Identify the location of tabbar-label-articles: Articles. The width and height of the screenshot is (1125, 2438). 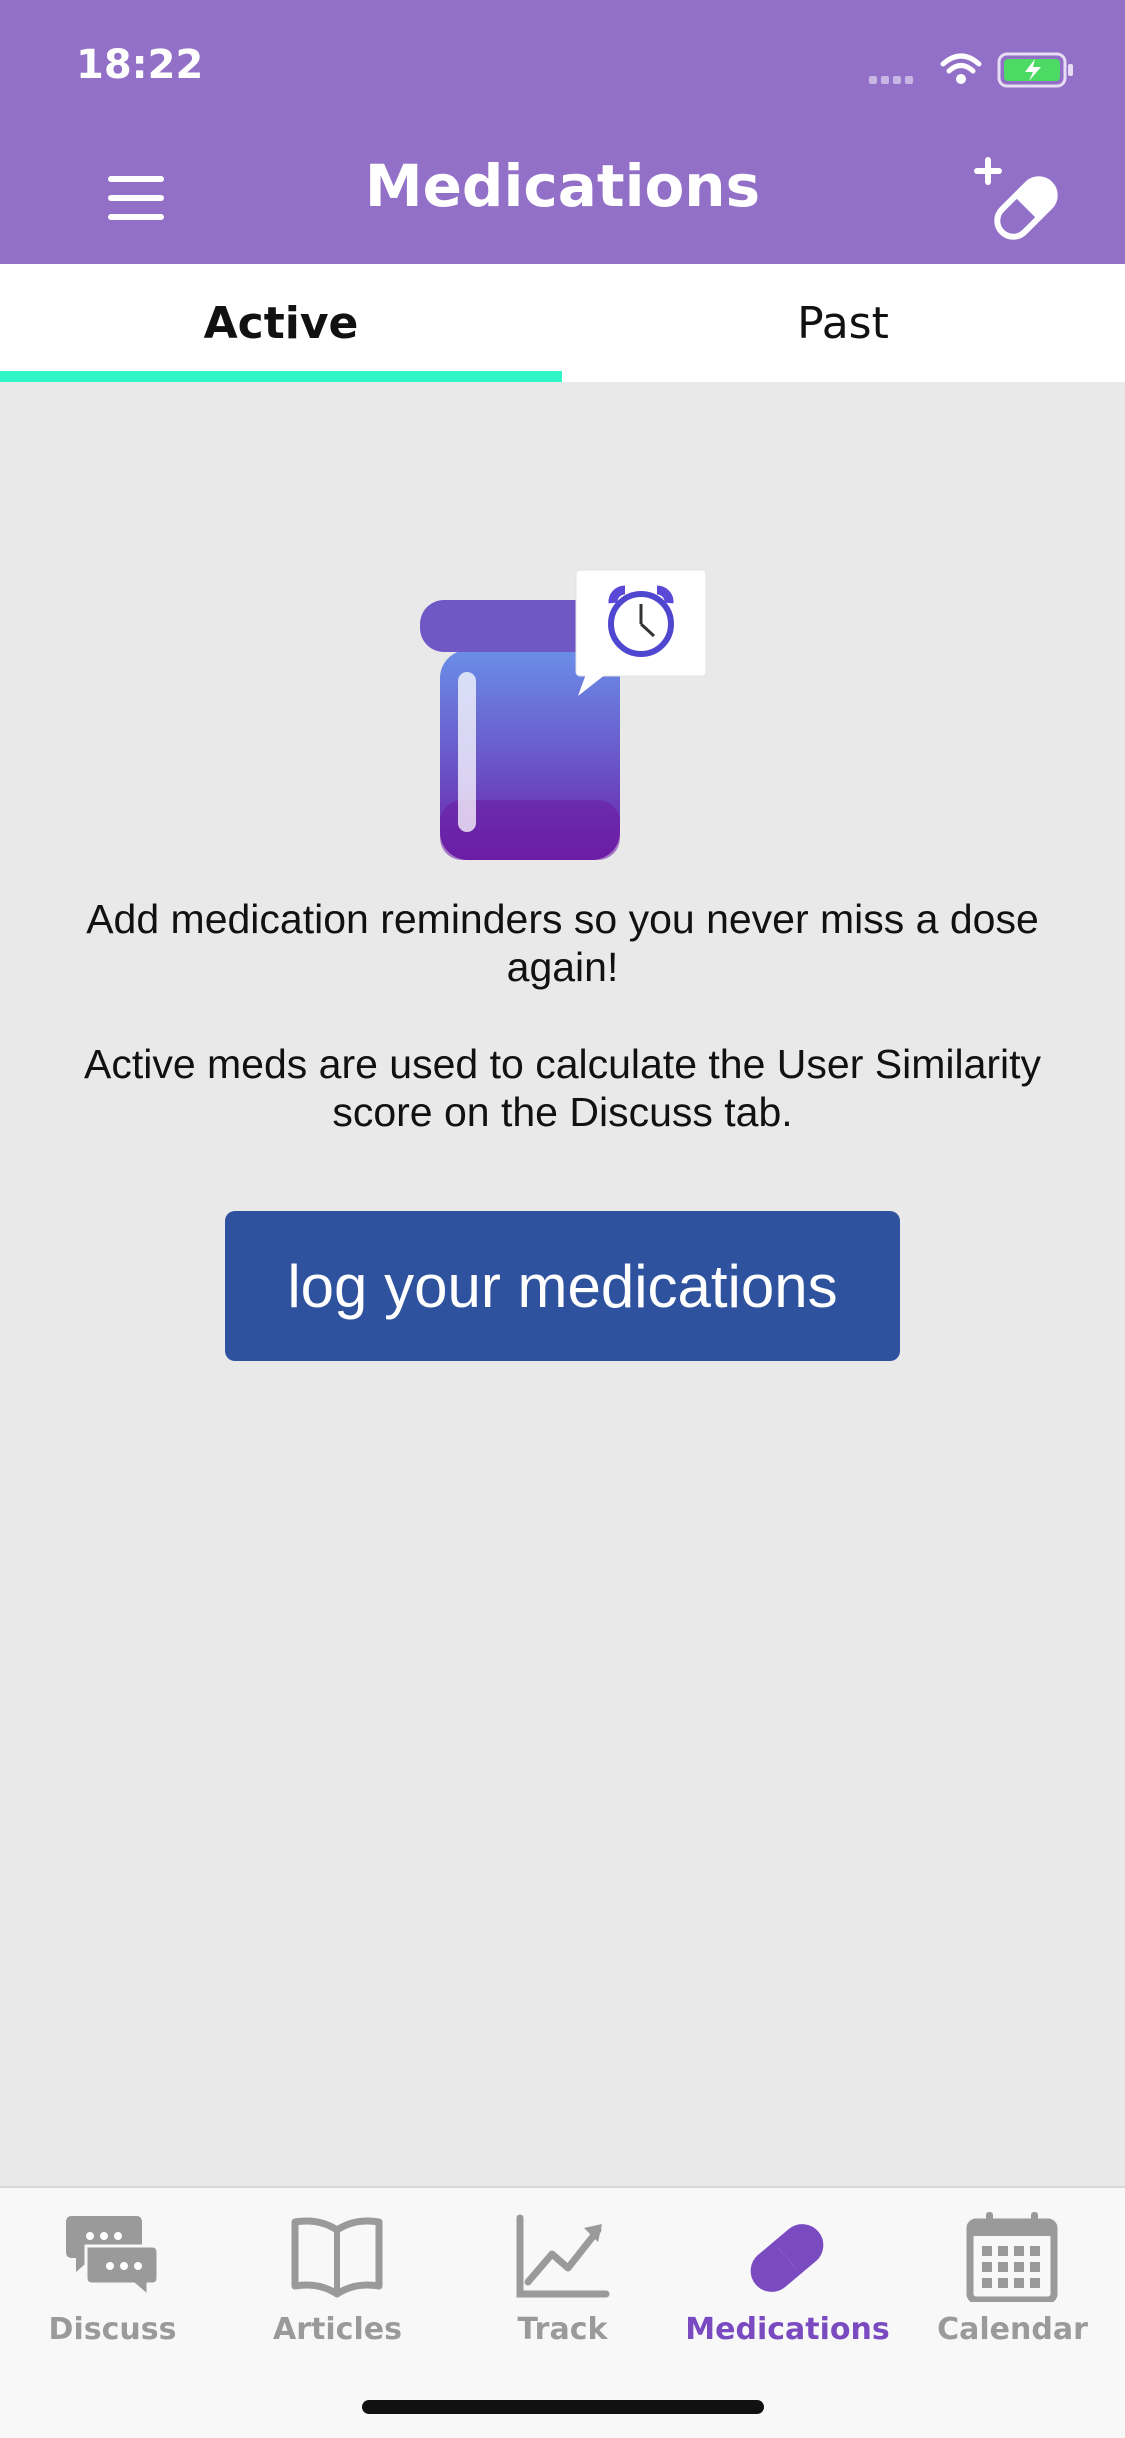
(337, 2329).